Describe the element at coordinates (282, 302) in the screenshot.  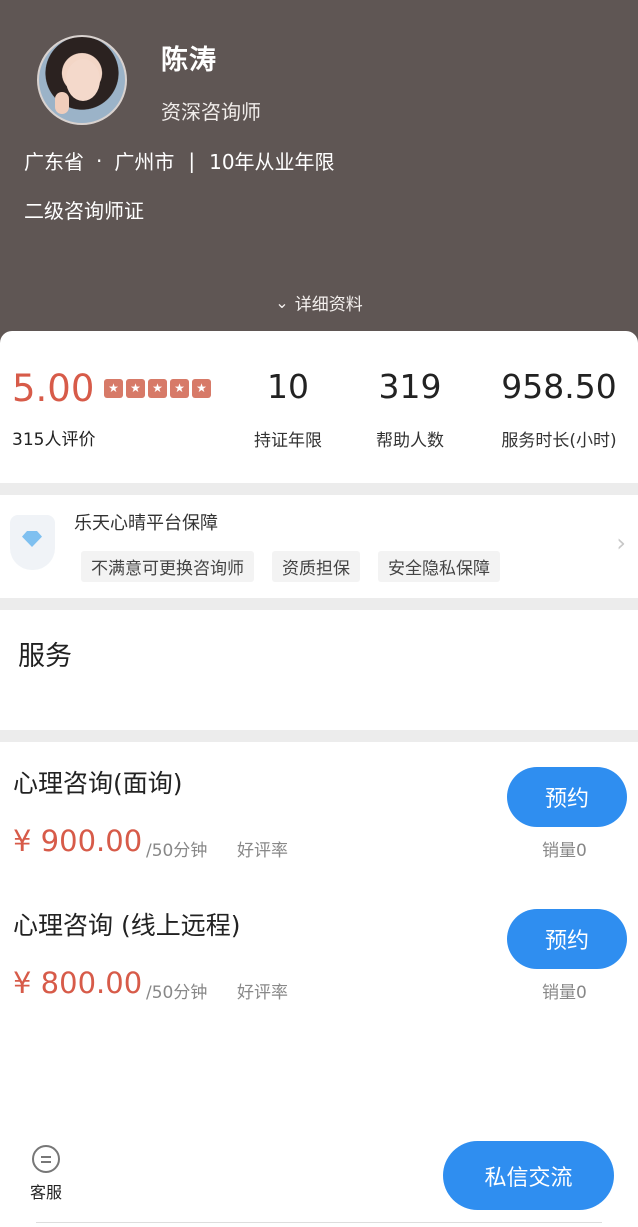
I see `double-chevron-down-icon: ⌄` at that location.